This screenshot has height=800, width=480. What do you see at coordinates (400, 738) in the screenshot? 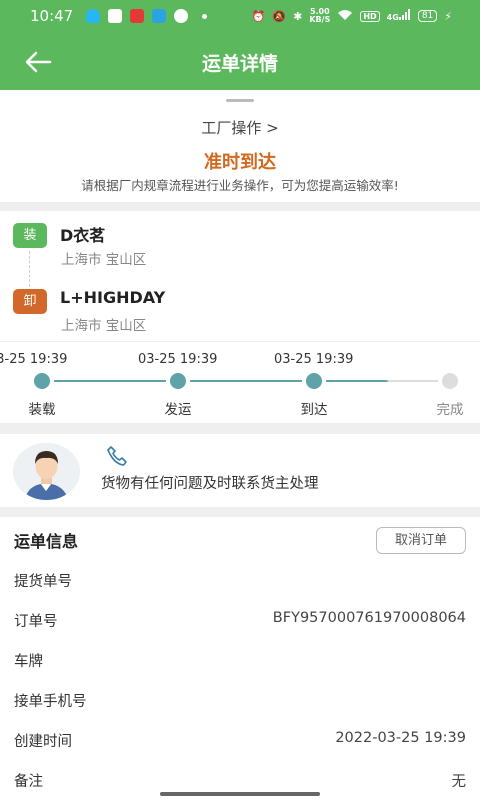
I see `info-row-value: 2022-03-25 19:39` at bounding box center [400, 738].